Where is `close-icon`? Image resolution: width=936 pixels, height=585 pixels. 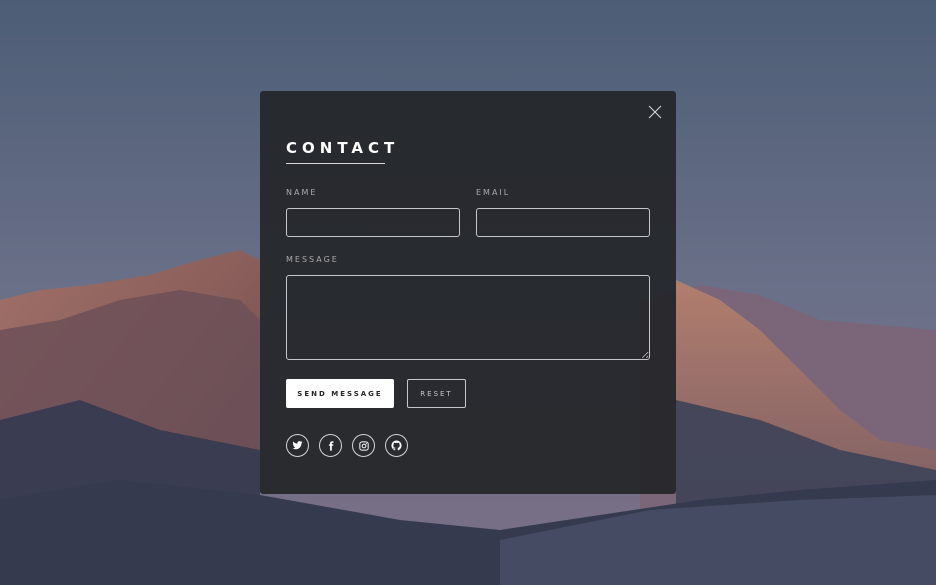
close-icon is located at coordinates (655, 112).